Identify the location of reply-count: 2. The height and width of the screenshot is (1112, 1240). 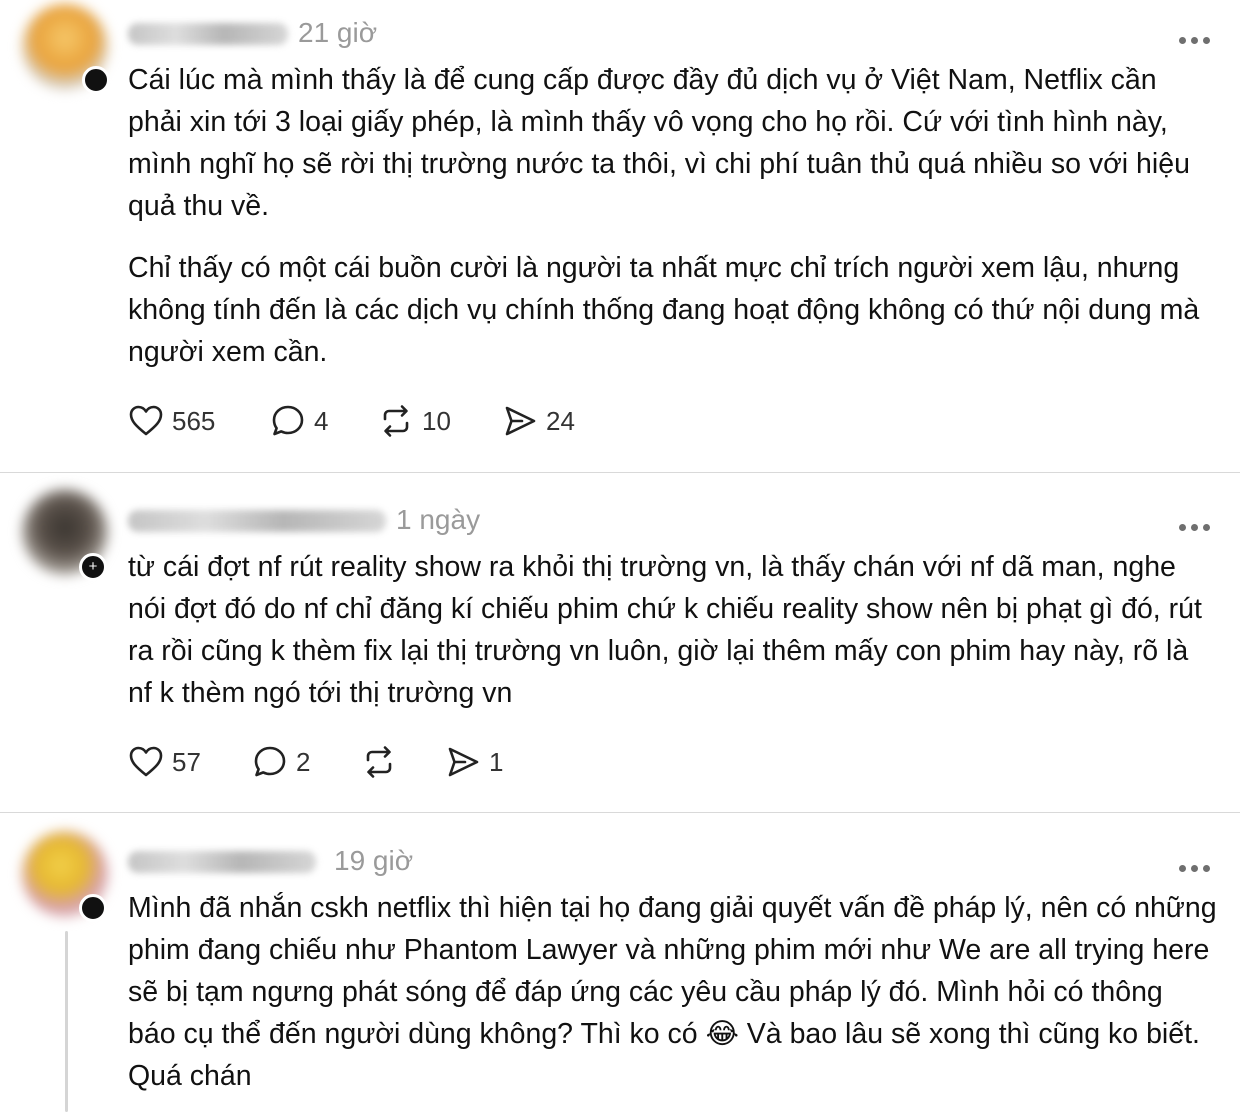
(303, 761).